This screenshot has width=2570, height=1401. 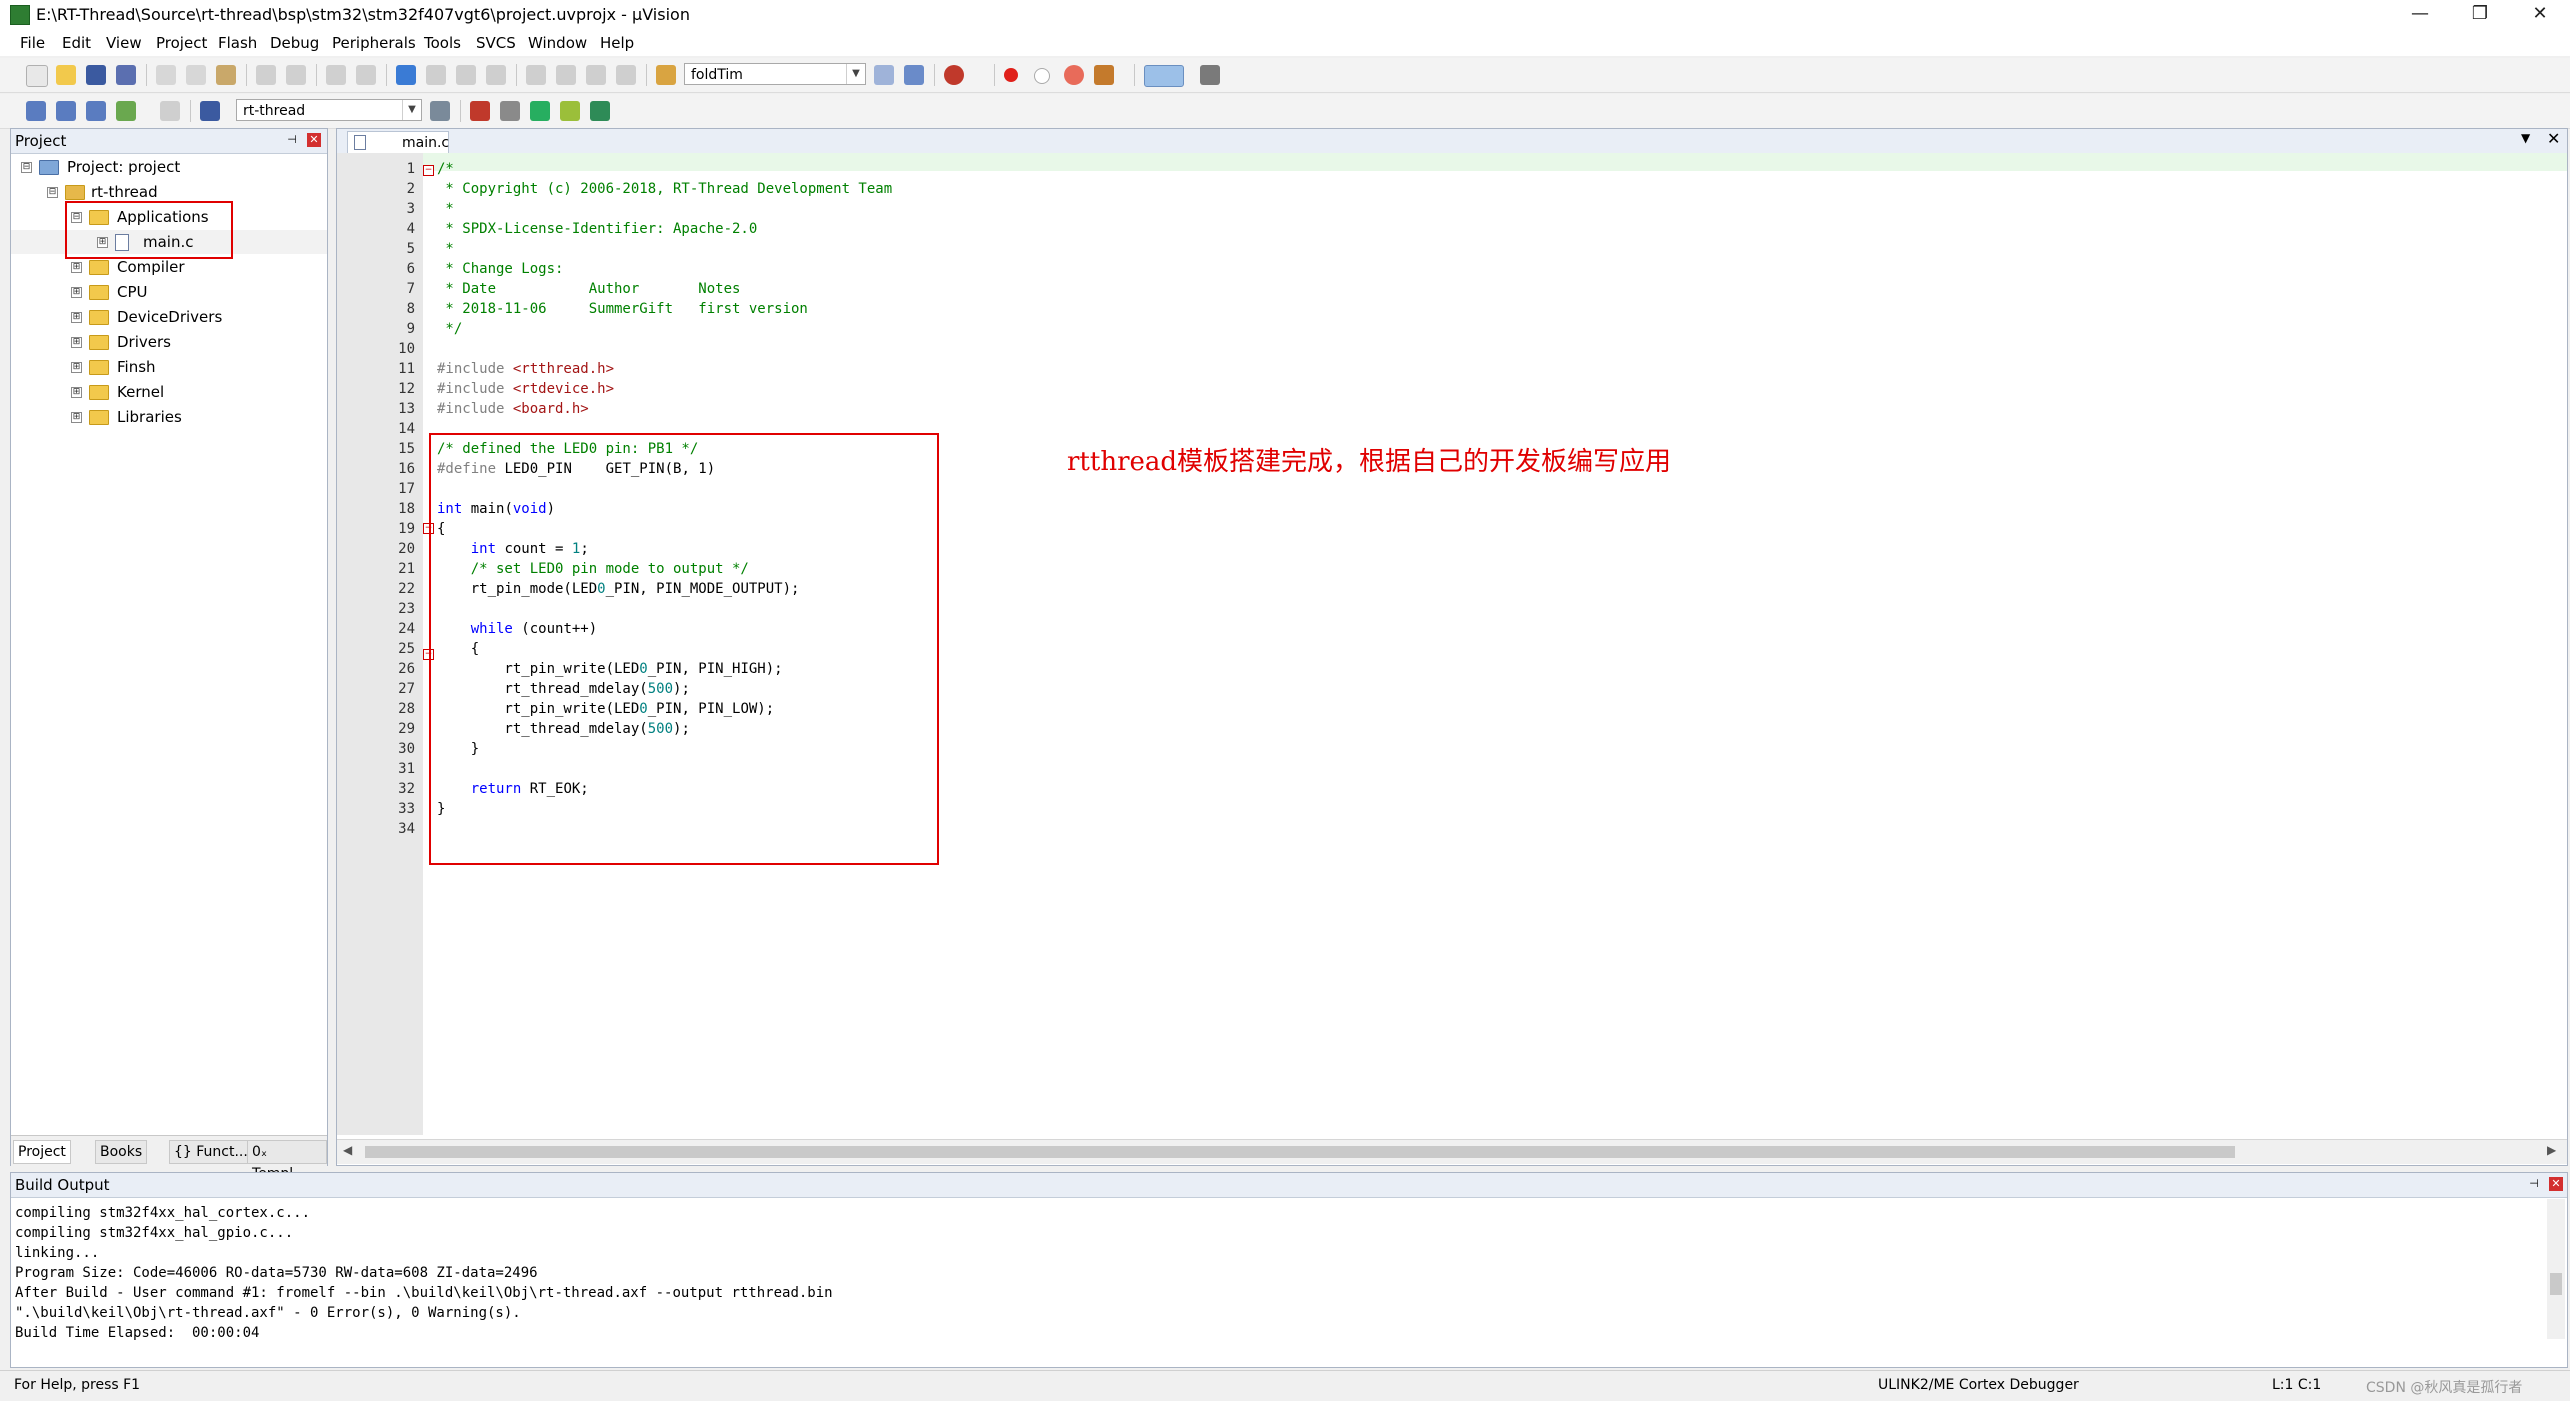 I want to click on project-icon, so click(x=49, y=167).